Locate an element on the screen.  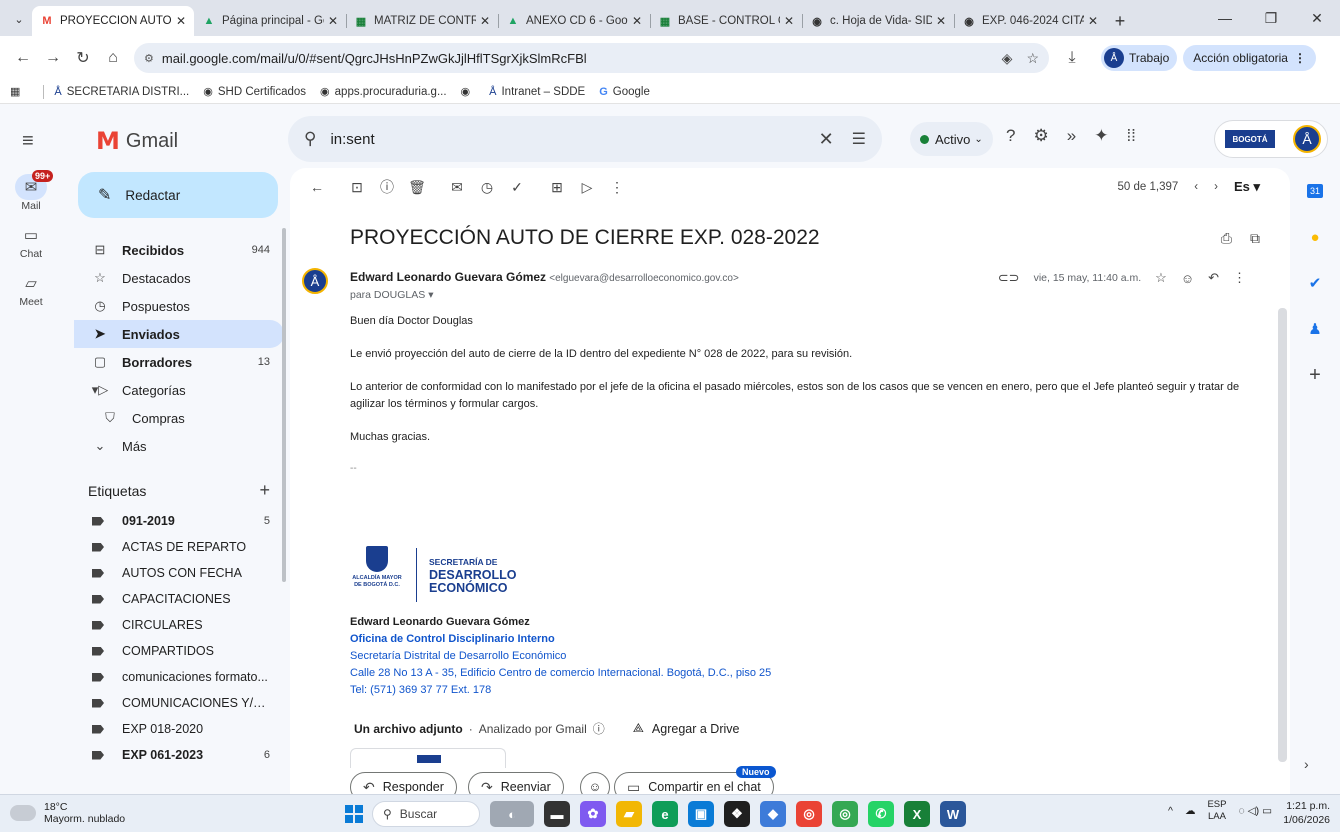
add-addon-icon: + is located at coordinates (1315, 375).